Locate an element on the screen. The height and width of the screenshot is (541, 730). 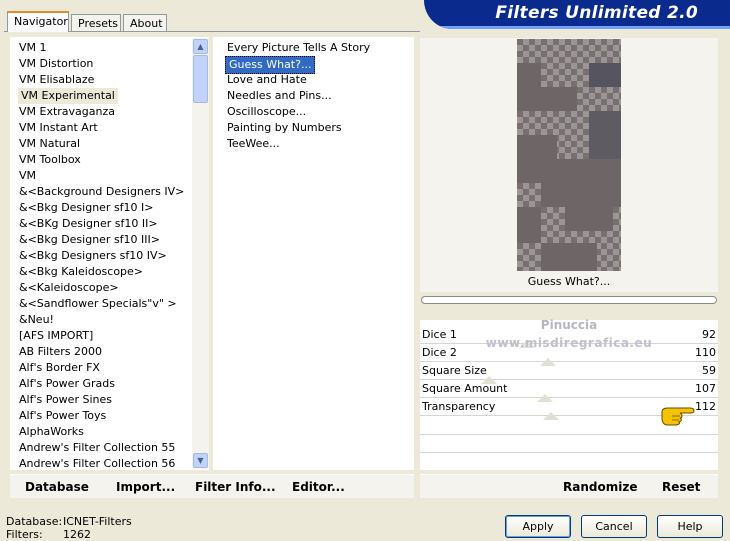
category-item: &<Bkg Designer sf10 I> is located at coordinates (104, 208).